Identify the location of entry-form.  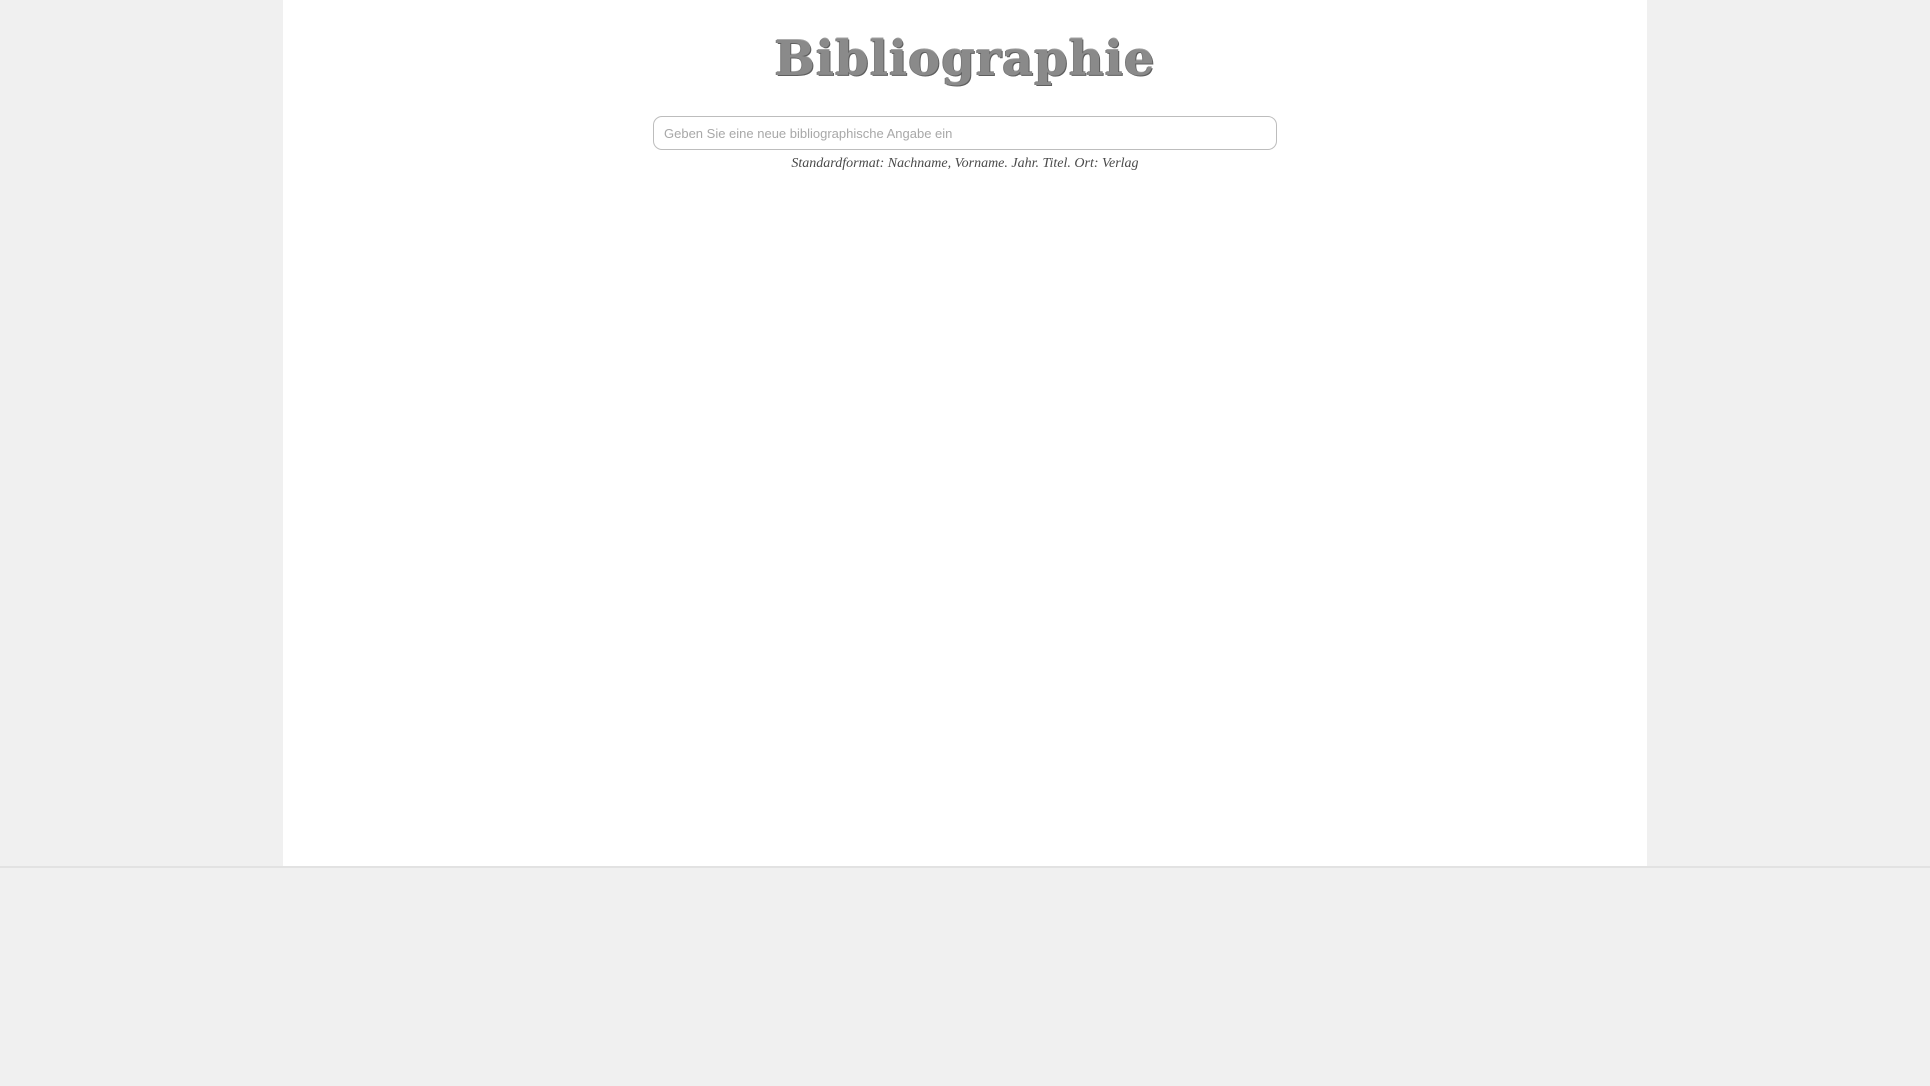
(965, 133).